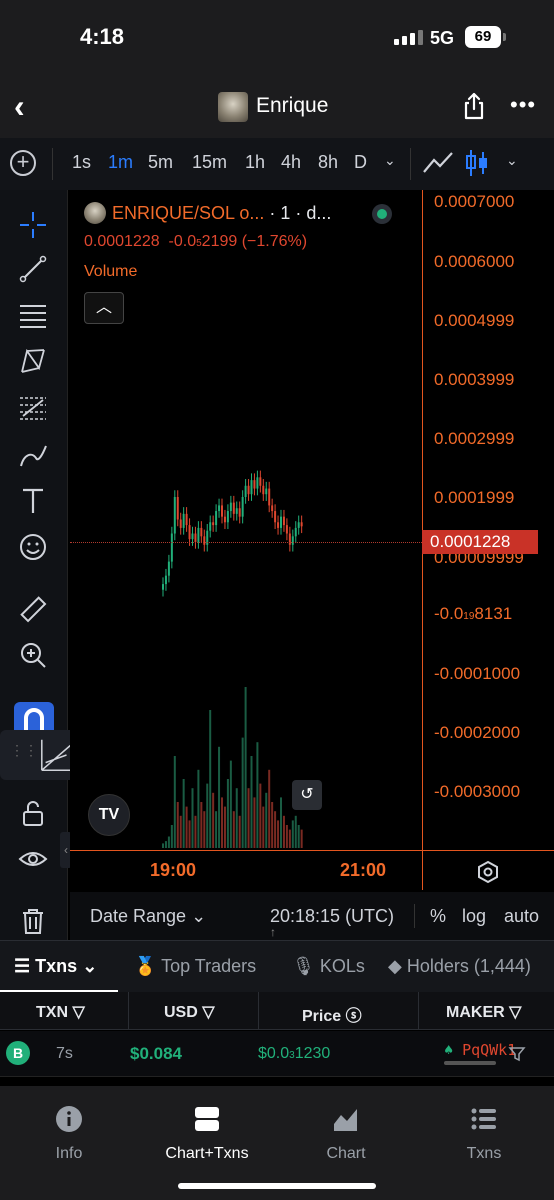 Image resolution: width=554 pixels, height=1200 pixels. Describe the element at coordinates (477, 791) in the screenshot. I see `price-tick: -0.0003000` at that location.